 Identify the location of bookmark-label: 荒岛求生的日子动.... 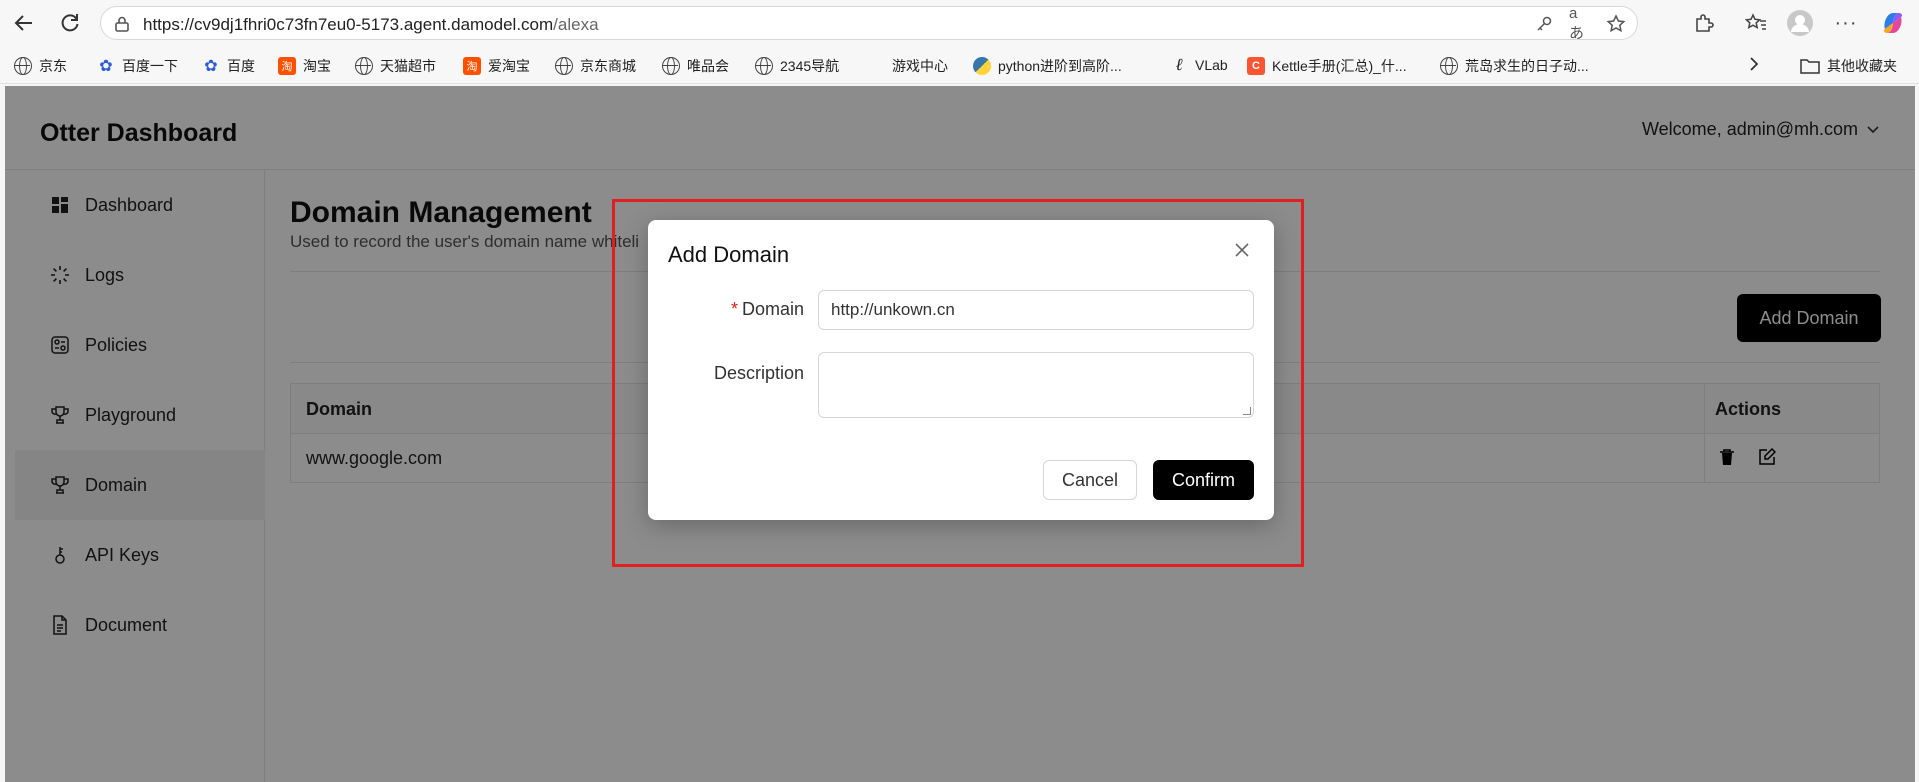
(1527, 66).